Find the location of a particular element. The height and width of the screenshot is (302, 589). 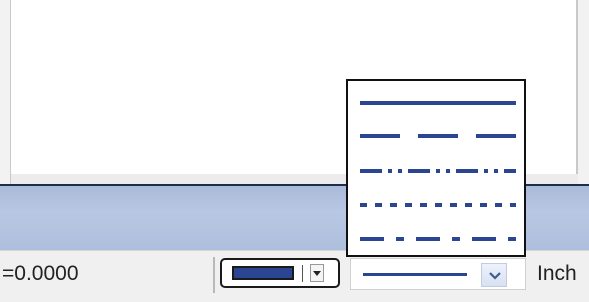

linetype-option-solid is located at coordinates (436, 103).